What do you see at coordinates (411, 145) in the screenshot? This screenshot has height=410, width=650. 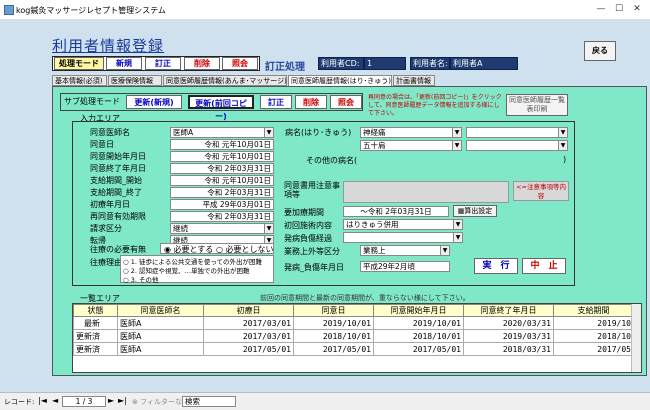 I see `disease-2-select: 五十肩 ▼` at bounding box center [411, 145].